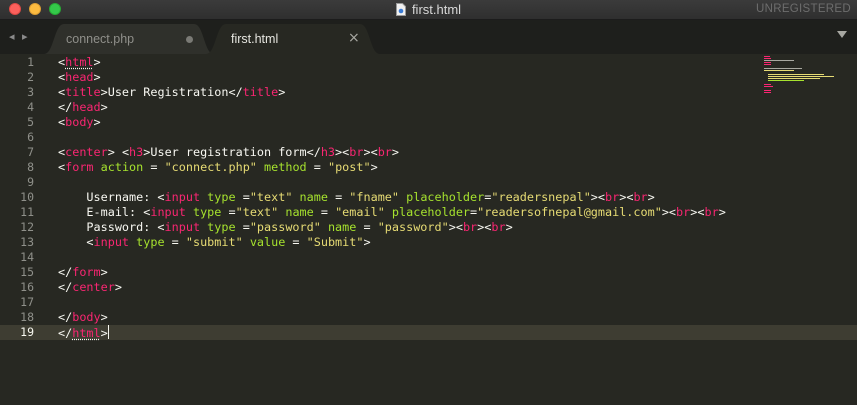 The width and height of the screenshot is (857, 405). I want to click on code-line: 4 </head>, so click(428, 107).